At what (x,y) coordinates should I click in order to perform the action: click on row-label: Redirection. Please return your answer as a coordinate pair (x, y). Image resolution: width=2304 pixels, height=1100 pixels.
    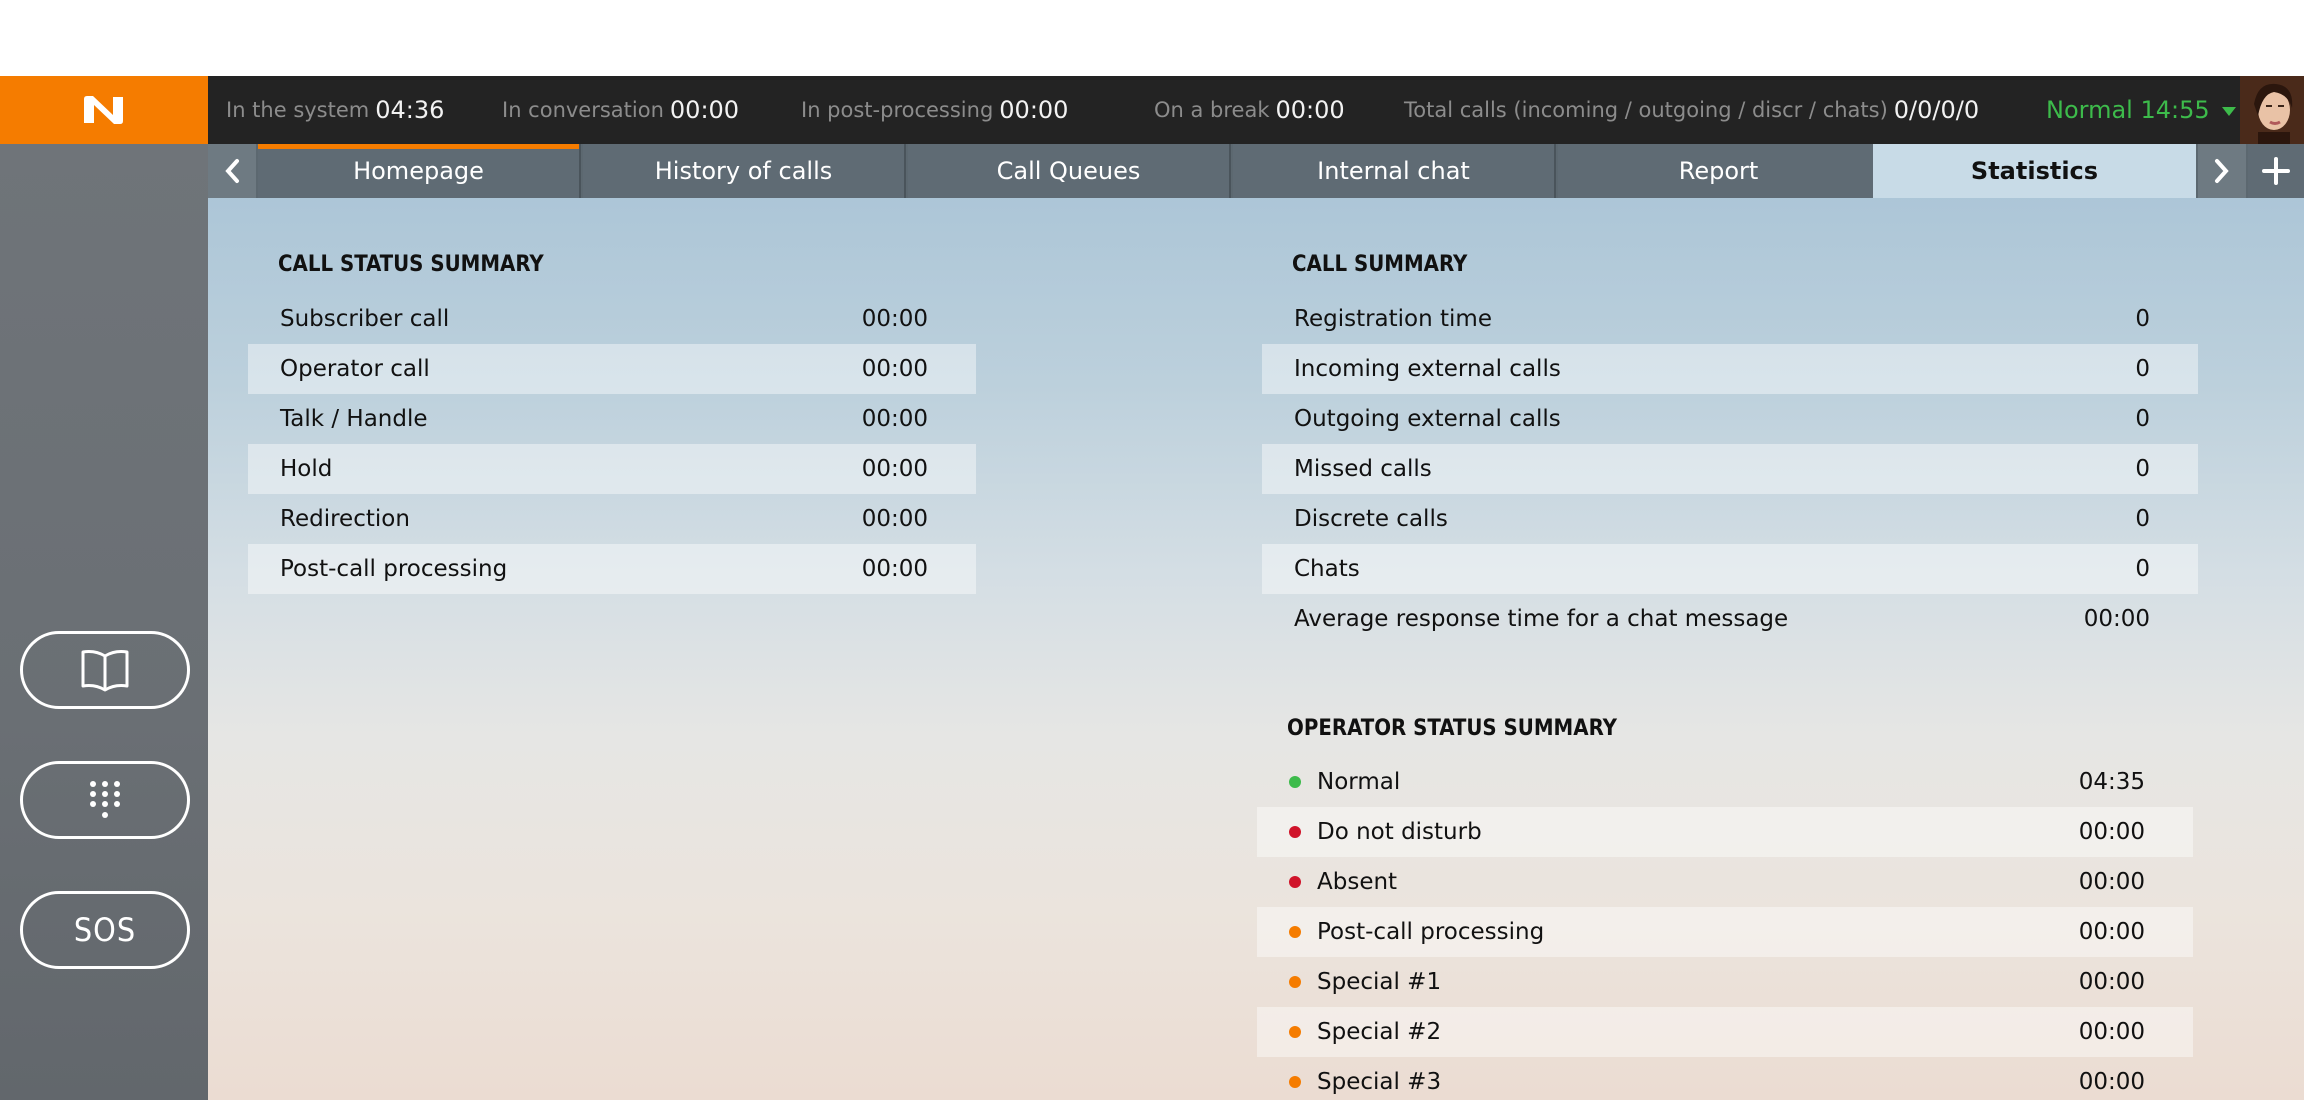
    Looking at the image, I should click on (345, 519).